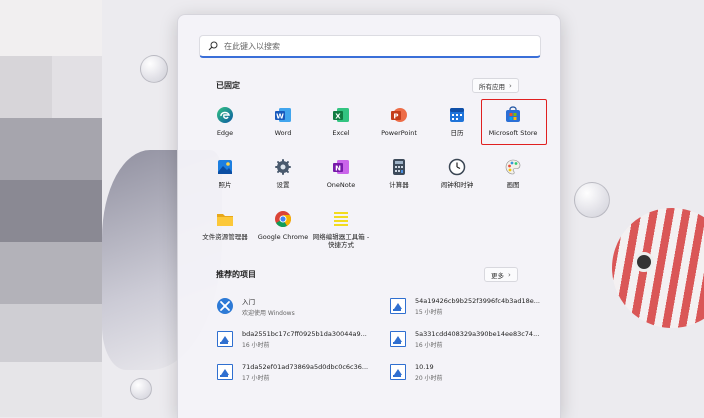 This screenshot has height=418, width=704. I want to click on recommended-item-name: 10.19, so click(424, 366).